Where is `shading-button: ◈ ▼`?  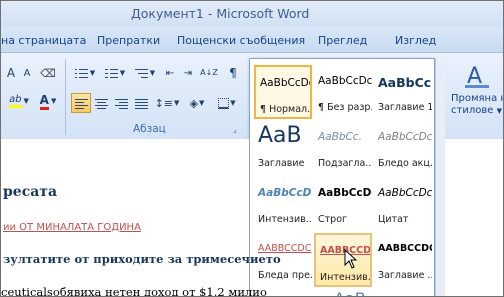 shading-button: ◈ ▼ is located at coordinates (197, 103).